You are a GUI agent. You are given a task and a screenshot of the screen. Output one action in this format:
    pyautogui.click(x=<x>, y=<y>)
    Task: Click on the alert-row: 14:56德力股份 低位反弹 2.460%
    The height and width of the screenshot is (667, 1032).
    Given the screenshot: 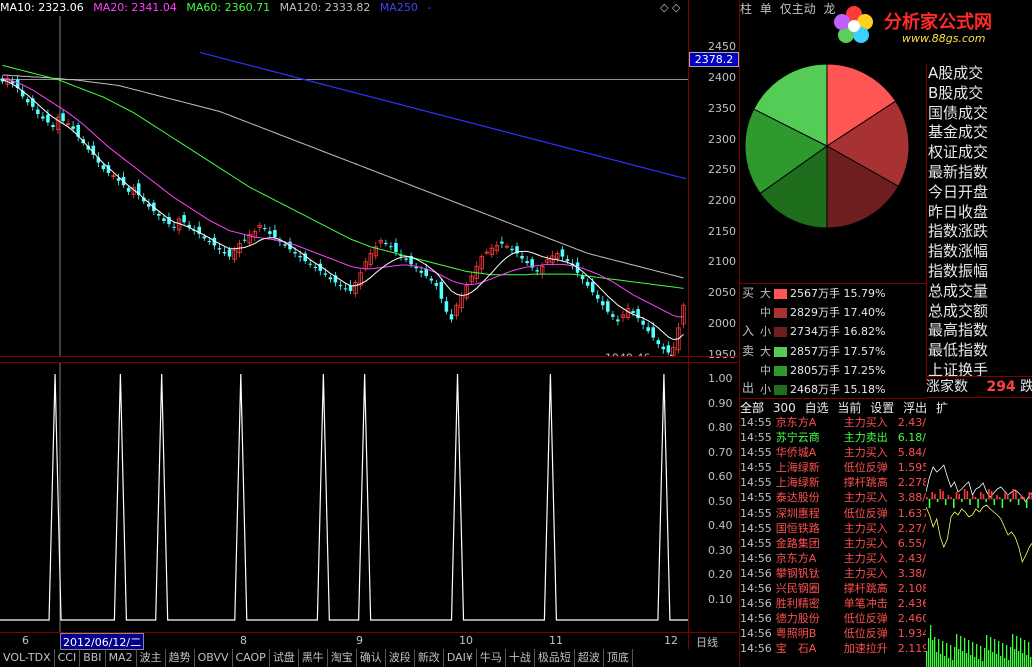 What is the action you would take?
    pyautogui.click(x=833, y=618)
    